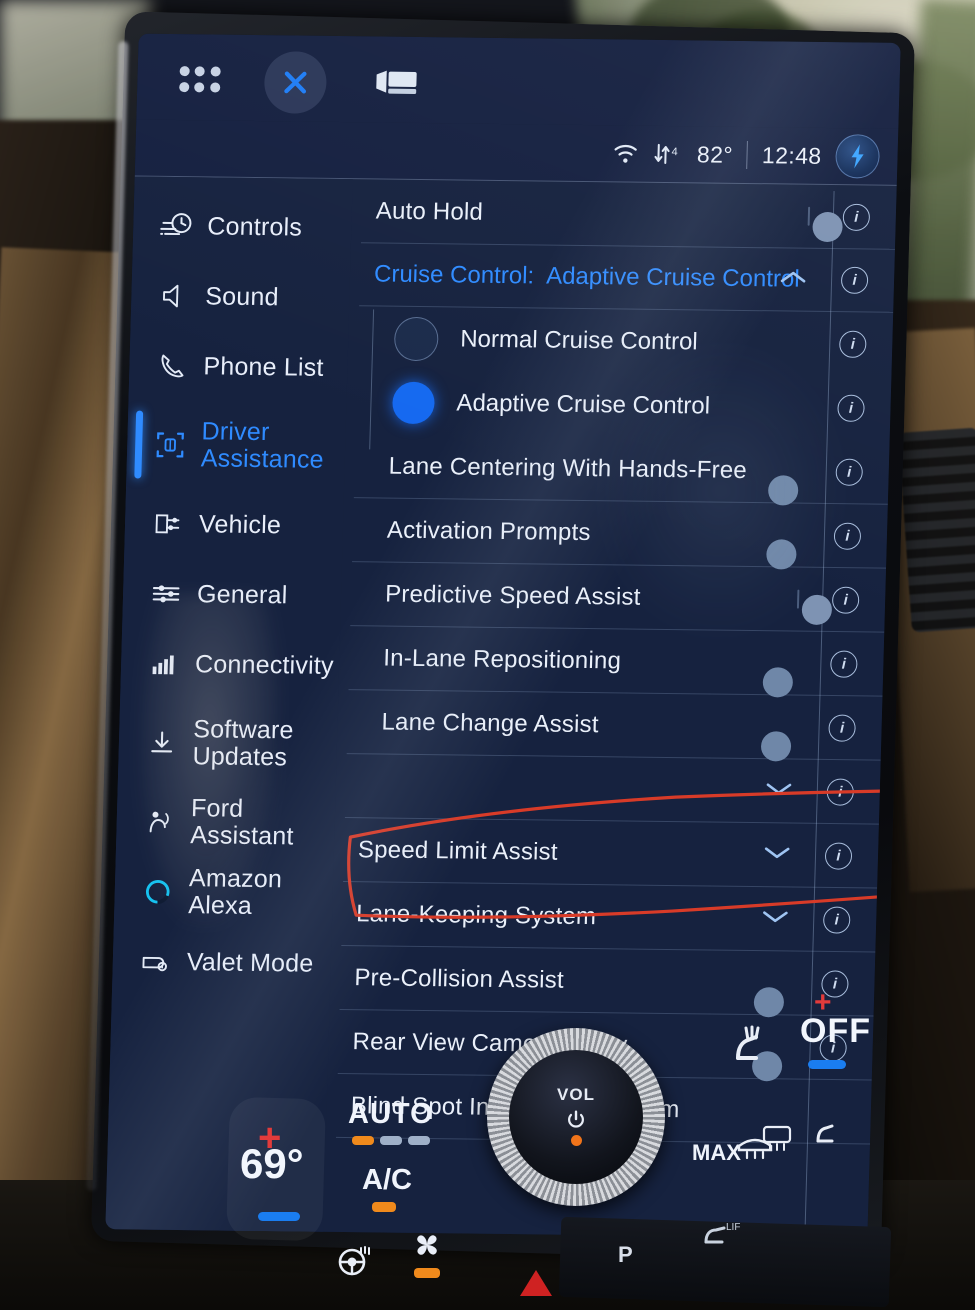 The height and width of the screenshot is (1310, 975). Describe the element at coordinates (666, 154) in the screenshot. I see `data-transfer-icon: 4` at that location.